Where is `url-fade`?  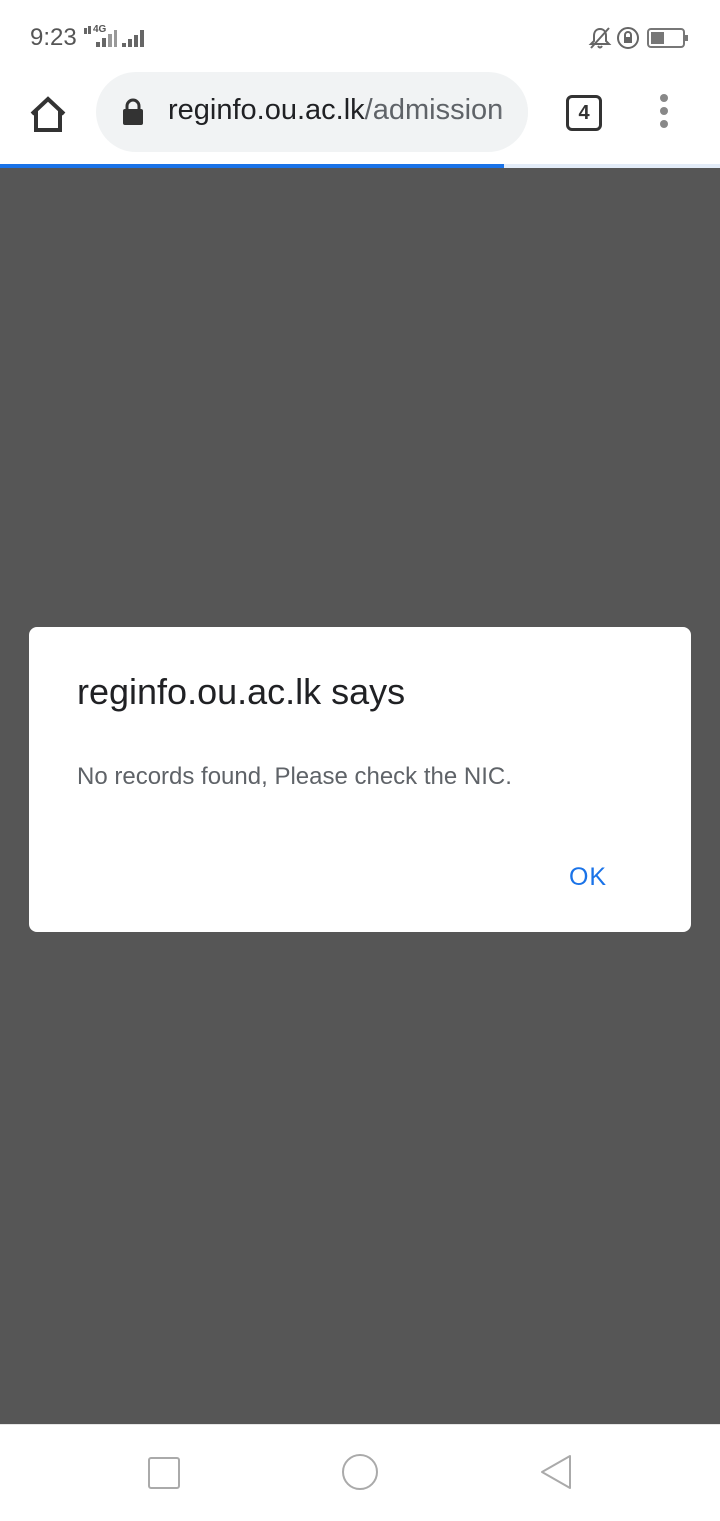 url-fade is located at coordinates (513, 112).